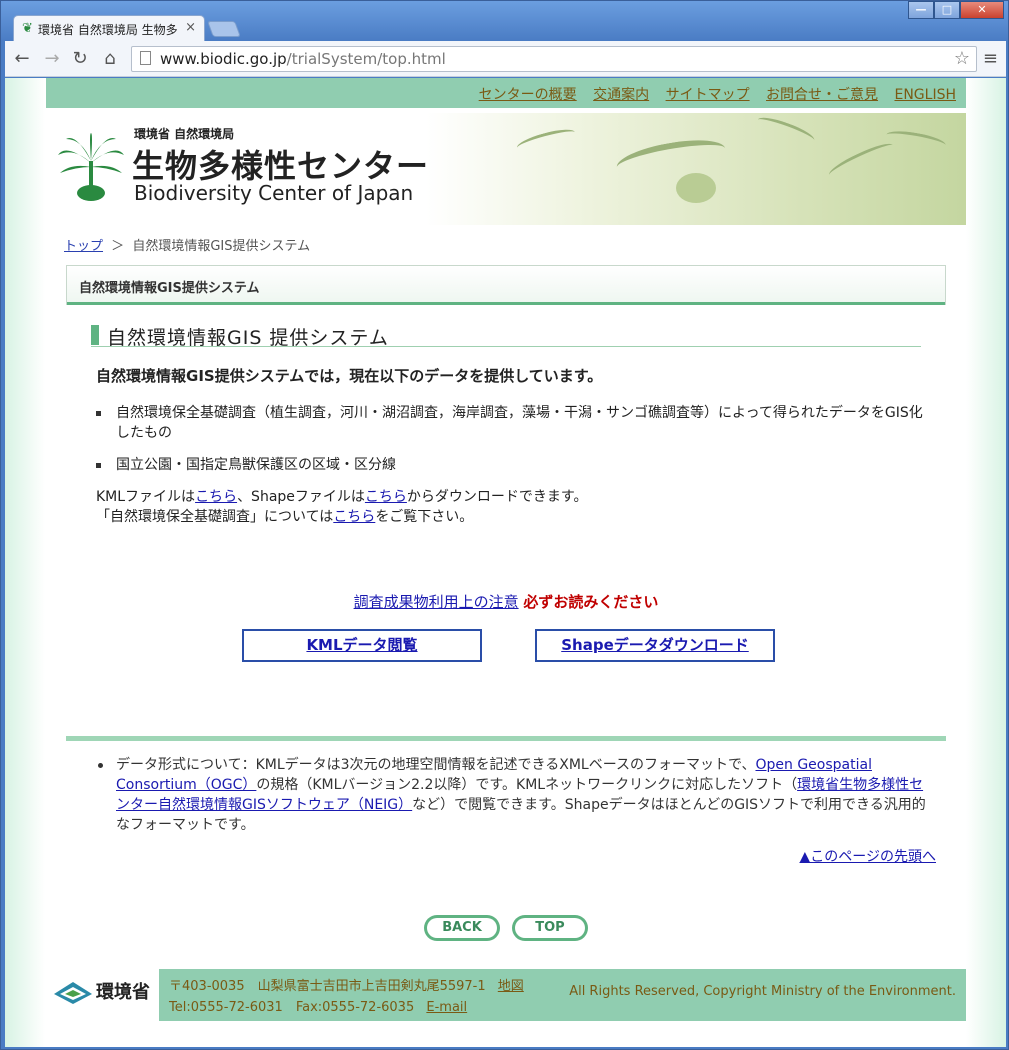  I want to click on email-link: E-mail, so click(446, 1007).